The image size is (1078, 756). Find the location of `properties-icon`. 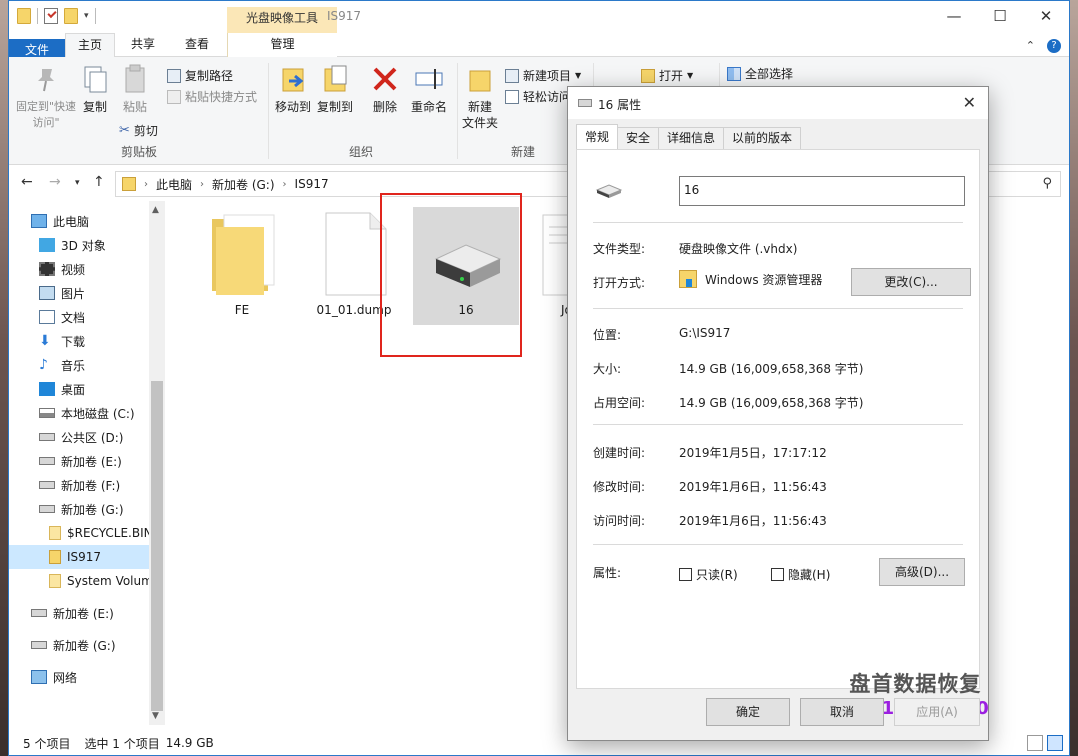

properties-icon is located at coordinates (51, 16).